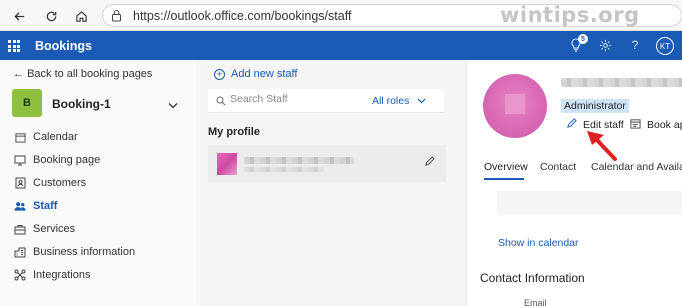  What do you see at coordinates (20, 252) in the screenshot?
I see `building-icon` at bounding box center [20, 252].